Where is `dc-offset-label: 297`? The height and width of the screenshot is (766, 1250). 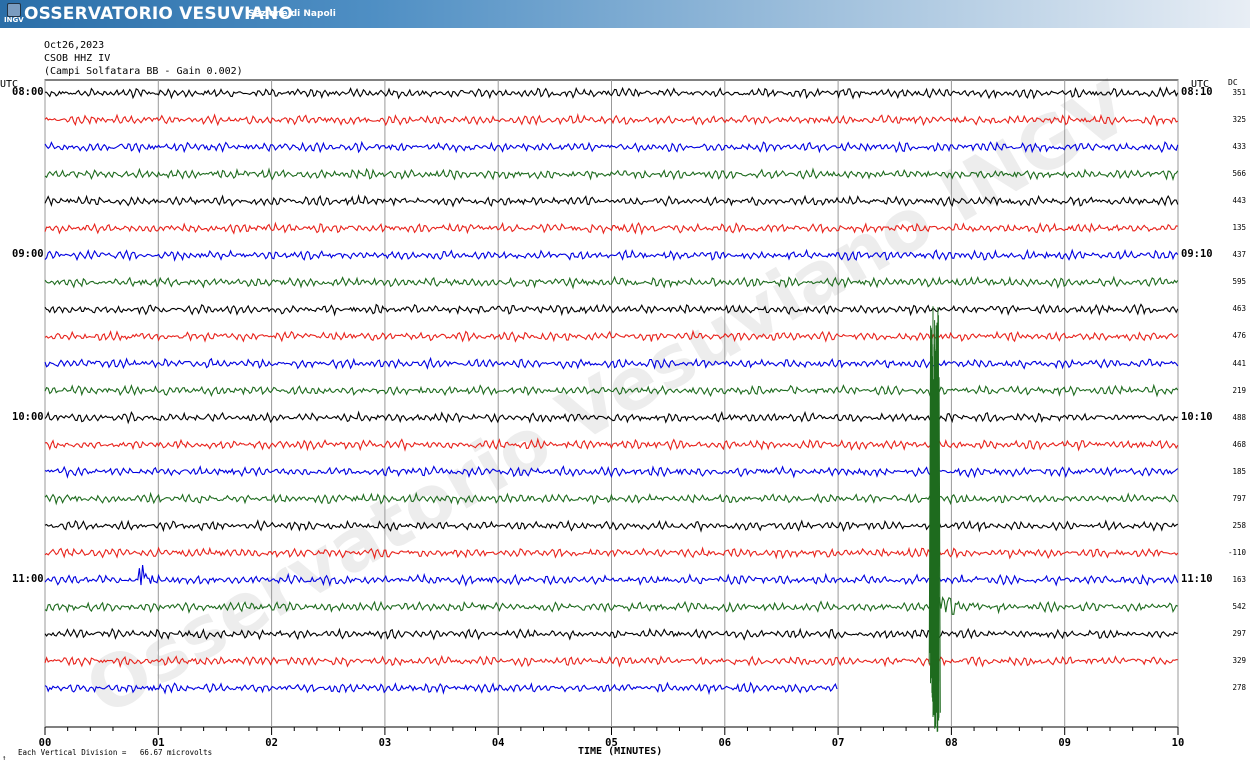 dc-offset-label: 297 is located at coordinates (1239, 633).